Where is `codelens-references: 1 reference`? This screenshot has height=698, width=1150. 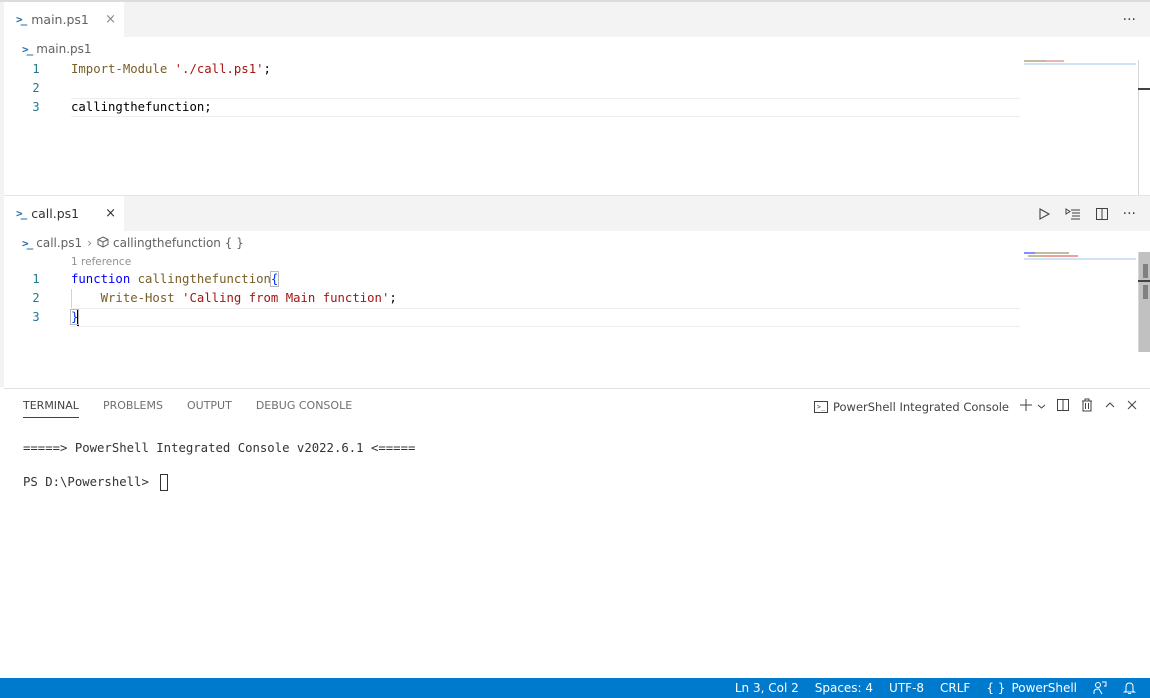 codelens-references: 1 reference is located at coordinates (512, 262).